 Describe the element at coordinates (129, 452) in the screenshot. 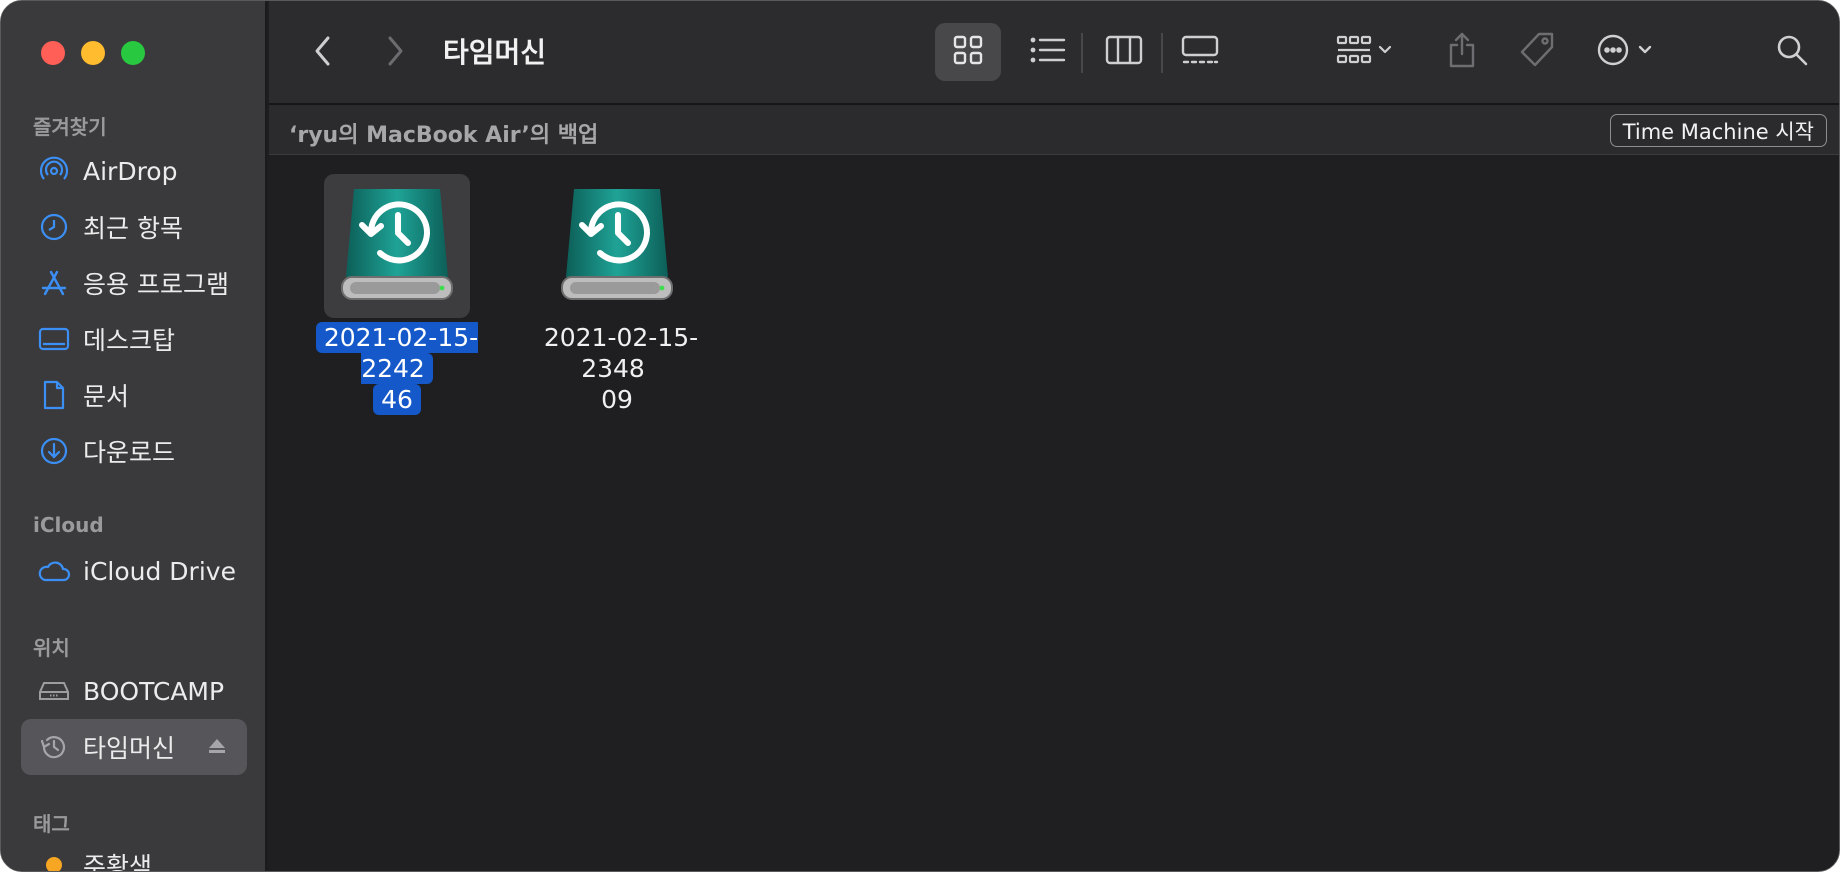

I see `sidebar-item-label: 다운로드` at that location.